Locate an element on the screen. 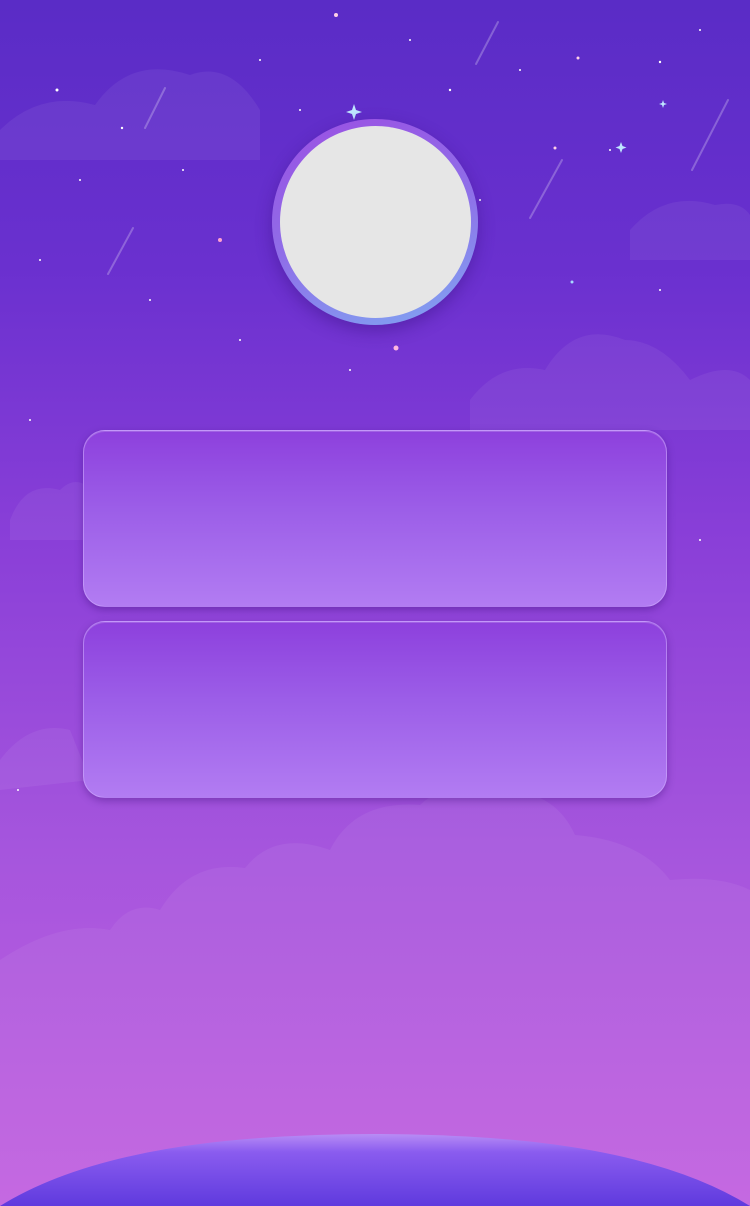 Image resolution: width=750 pixels, height=1206 pixels. avatar-placeholder is located at coordinates (375, 222).